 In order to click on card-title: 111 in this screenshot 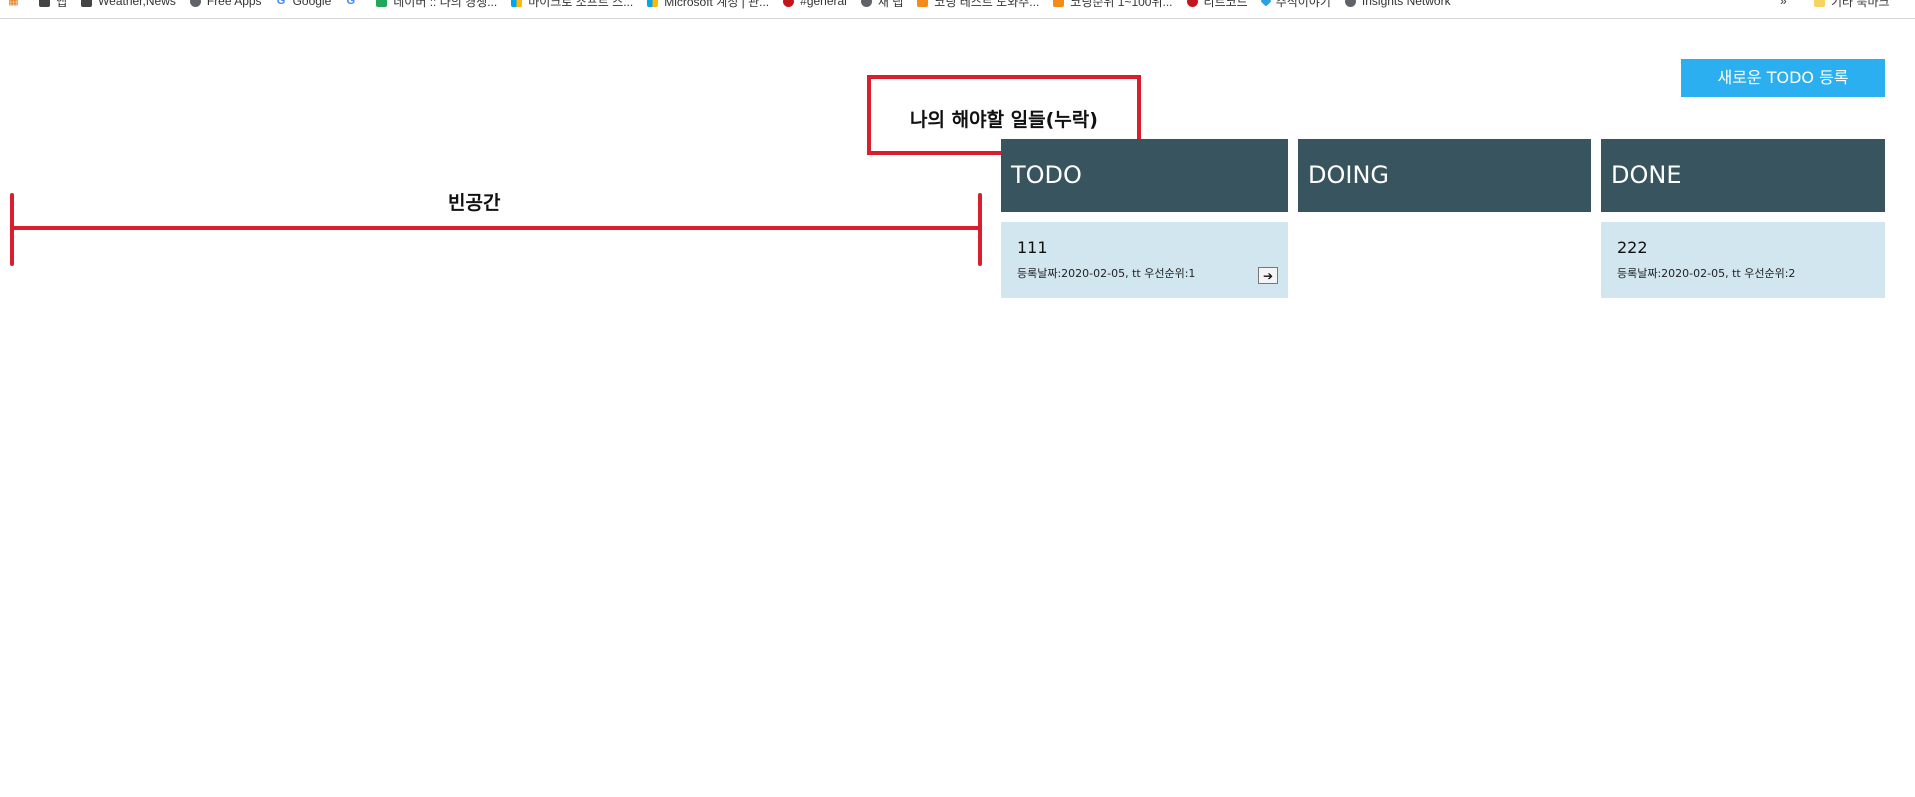, I will do `click(1032, 247)`.